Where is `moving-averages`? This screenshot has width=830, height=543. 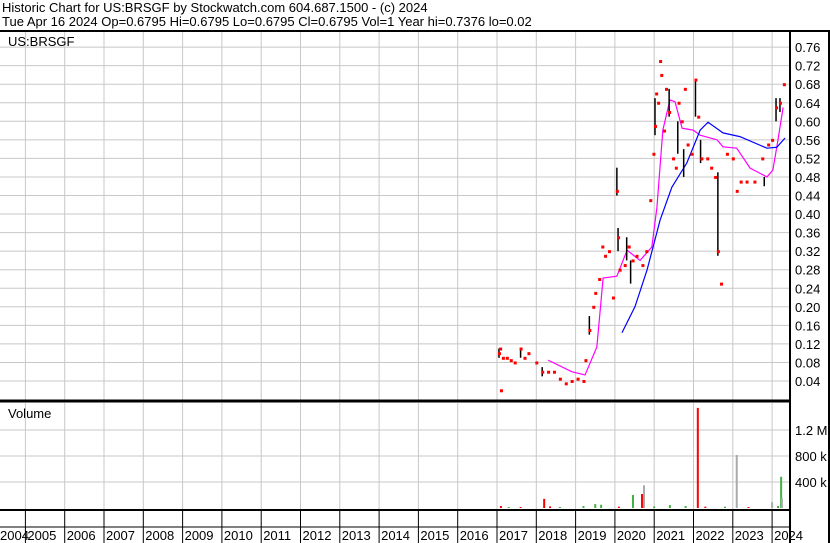 moving-averages is located at coordinates (666, 237).